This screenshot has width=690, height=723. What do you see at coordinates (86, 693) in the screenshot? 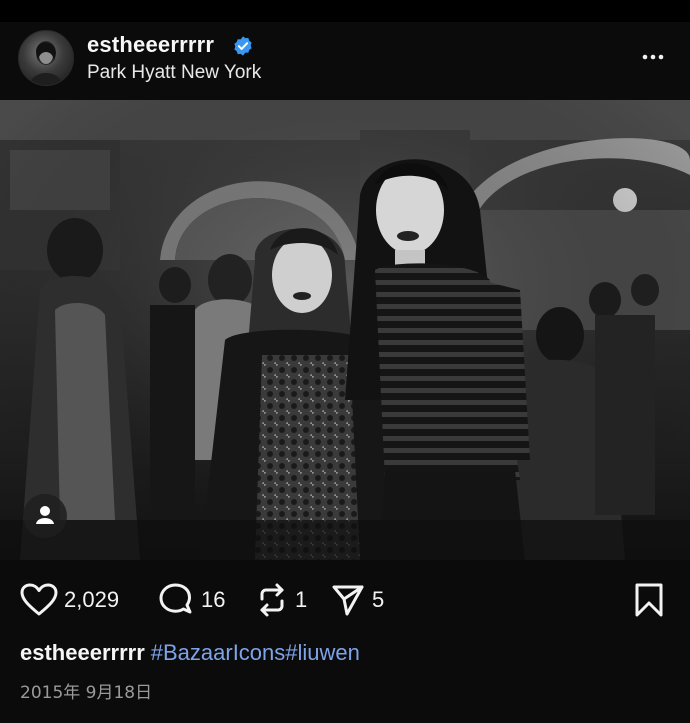
I see `post-date: 2015年 9月18日` at bounding box center [86, 693].